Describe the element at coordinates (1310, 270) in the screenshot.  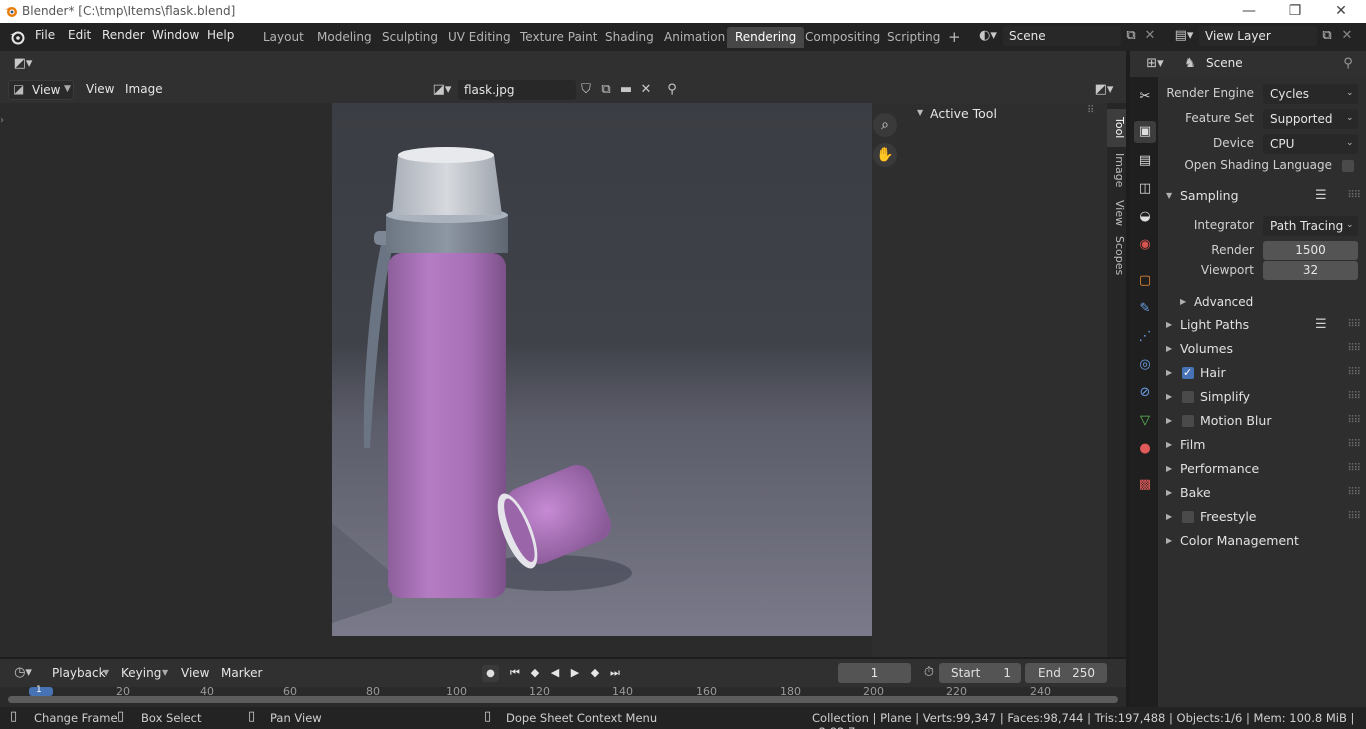
I see `viewport-samples-field: 32` at that location.